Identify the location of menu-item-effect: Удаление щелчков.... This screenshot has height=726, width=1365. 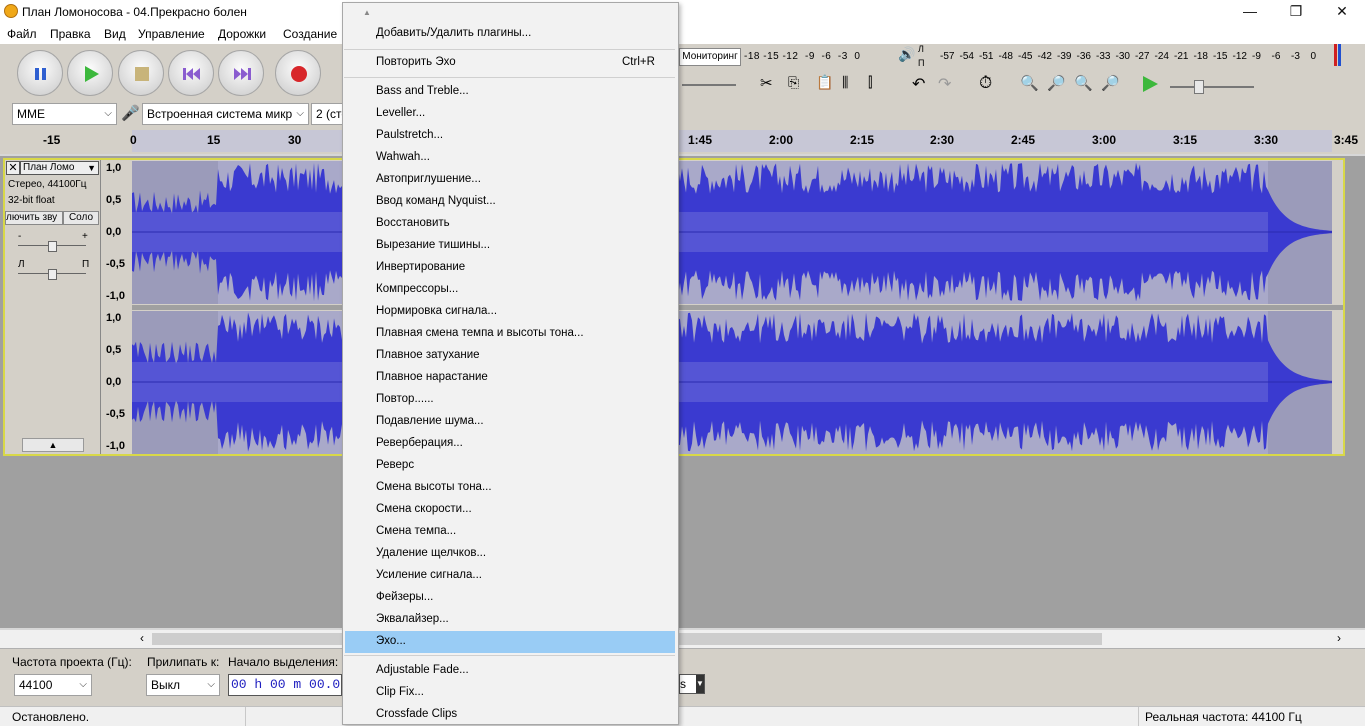
(431, 553).